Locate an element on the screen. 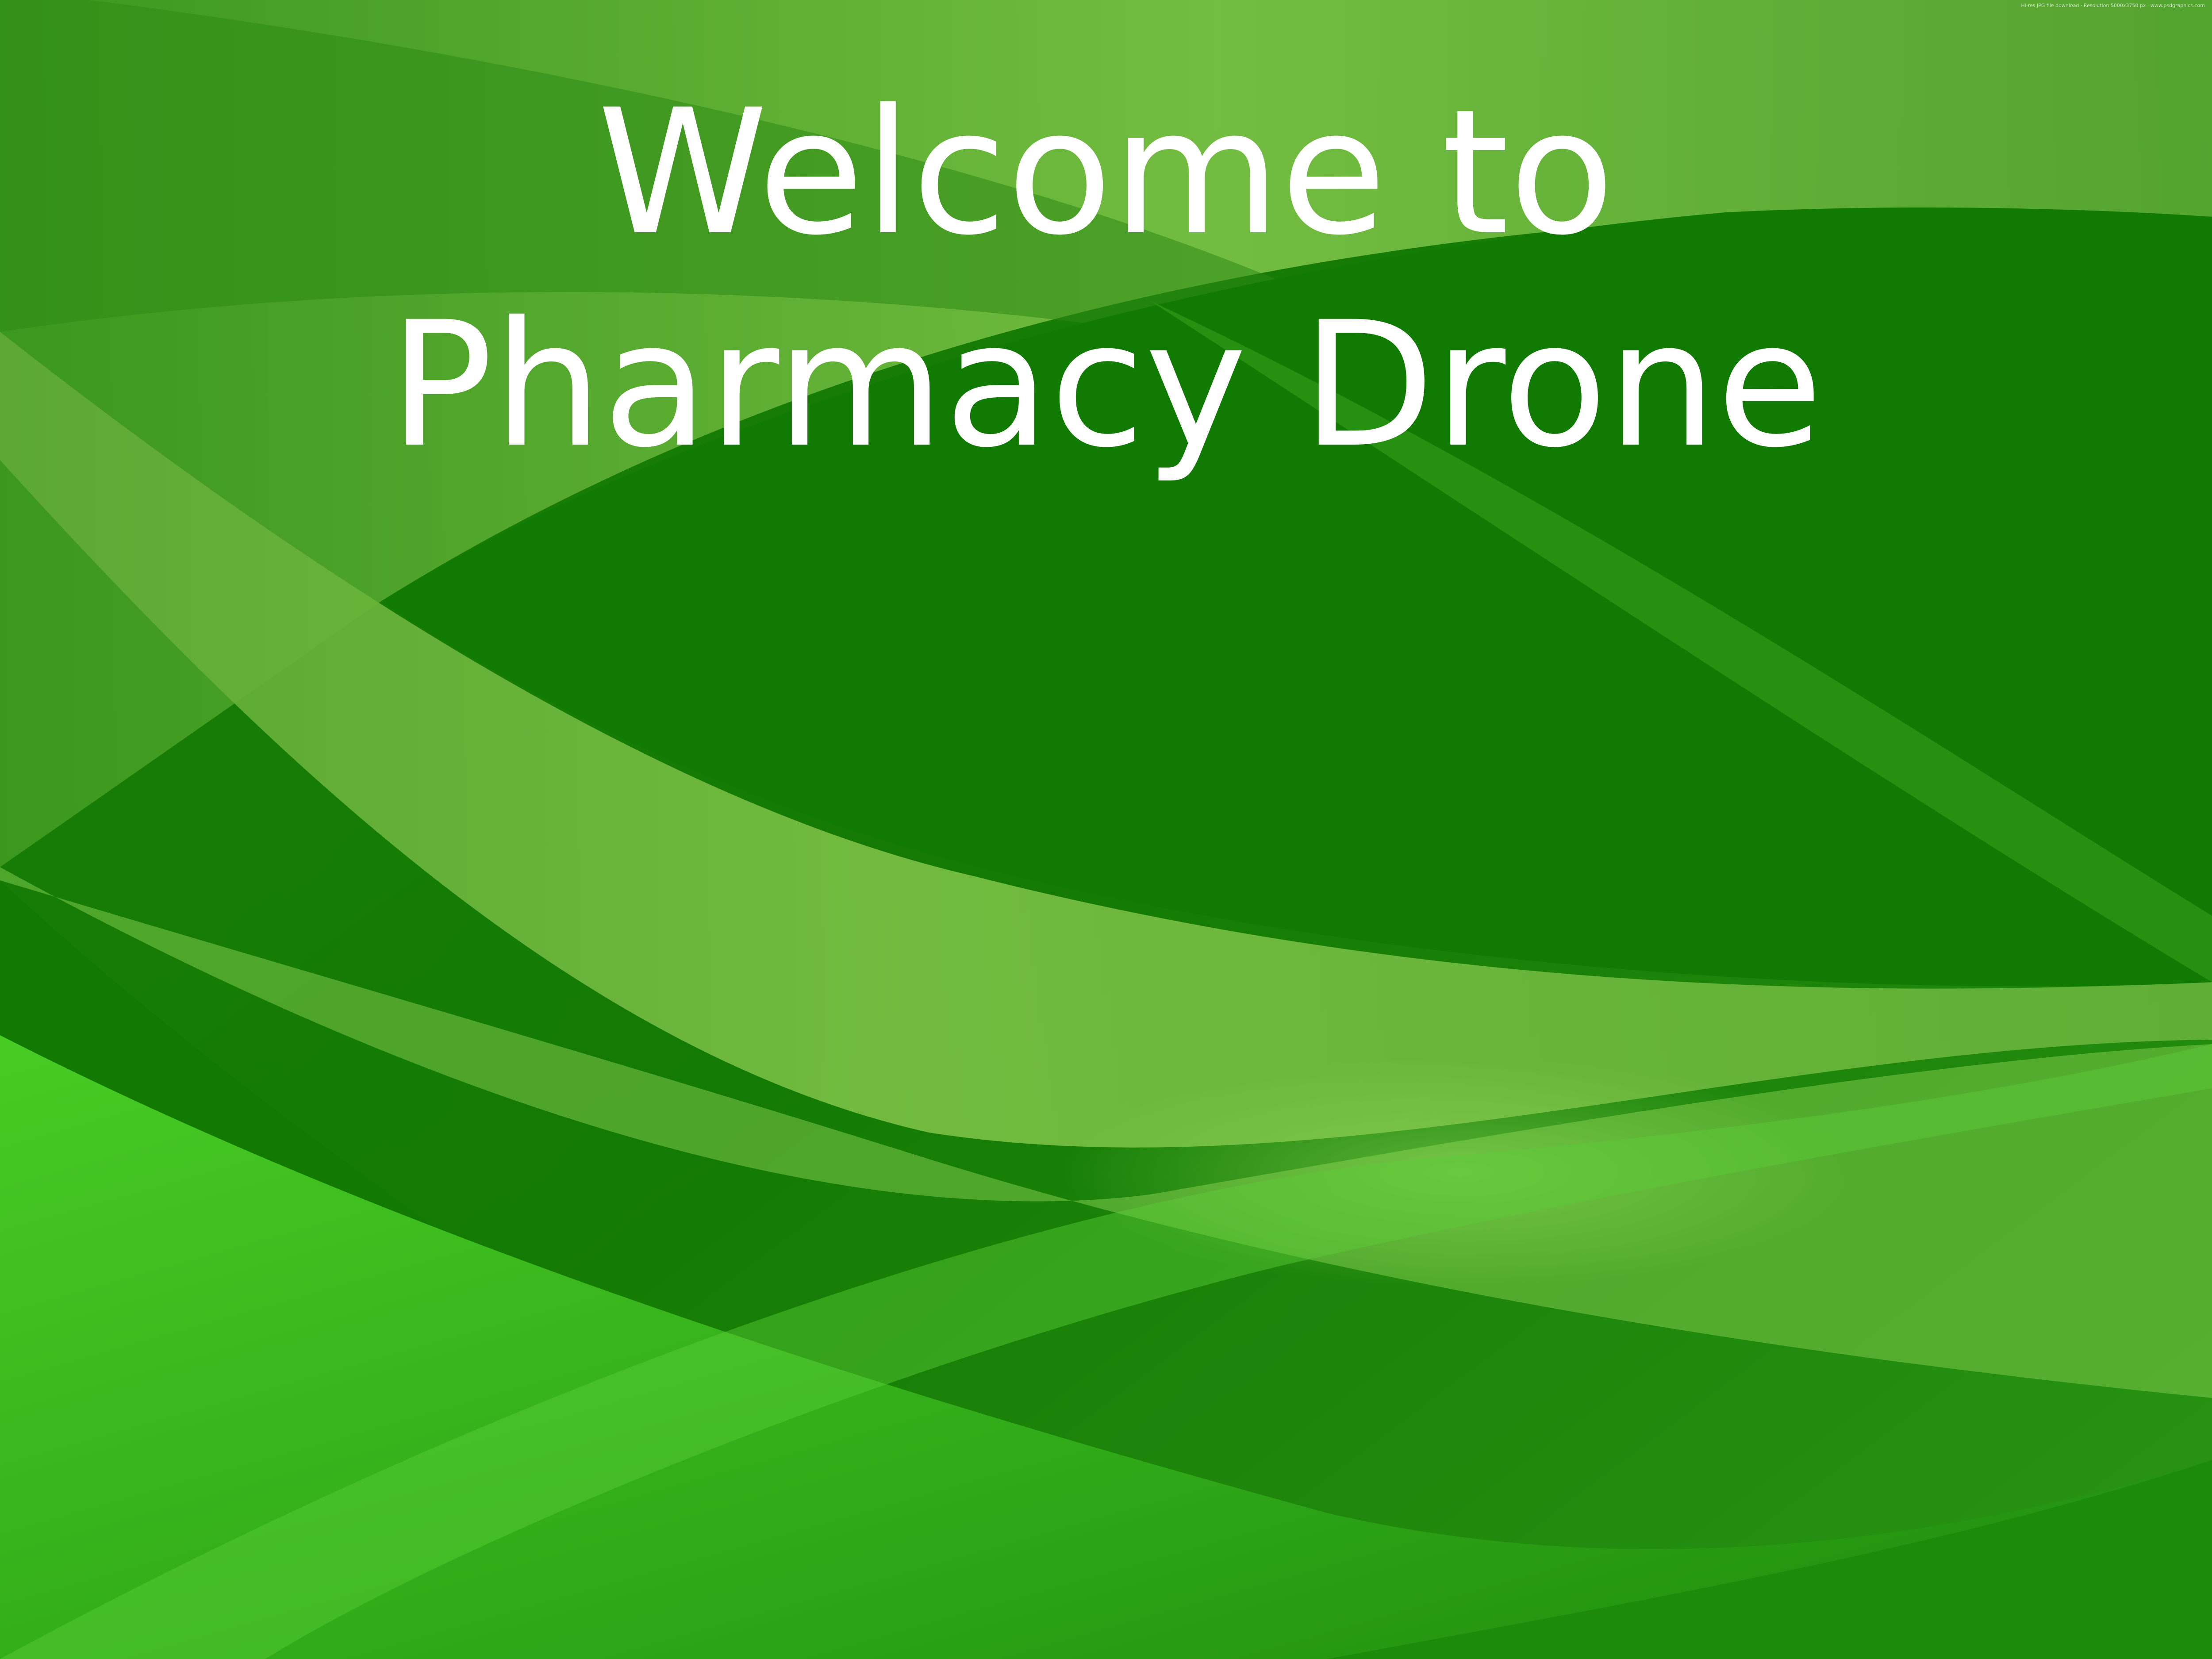  title-line-app-name: Pharmacy Drone is located at coordinates (1106, 385).